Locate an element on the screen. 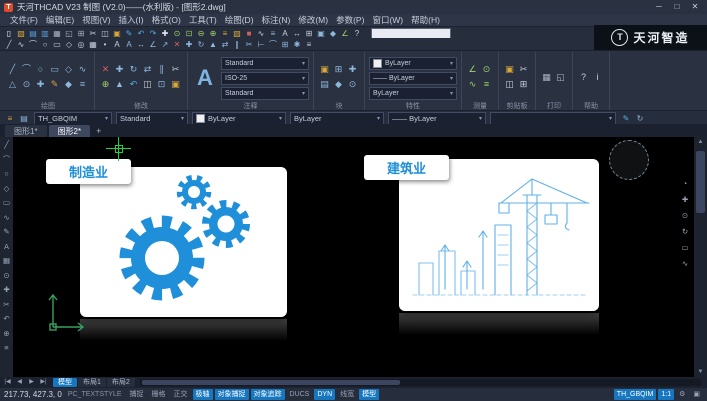  layer-states-icon: ▧ is located at coordinates (237, 33).